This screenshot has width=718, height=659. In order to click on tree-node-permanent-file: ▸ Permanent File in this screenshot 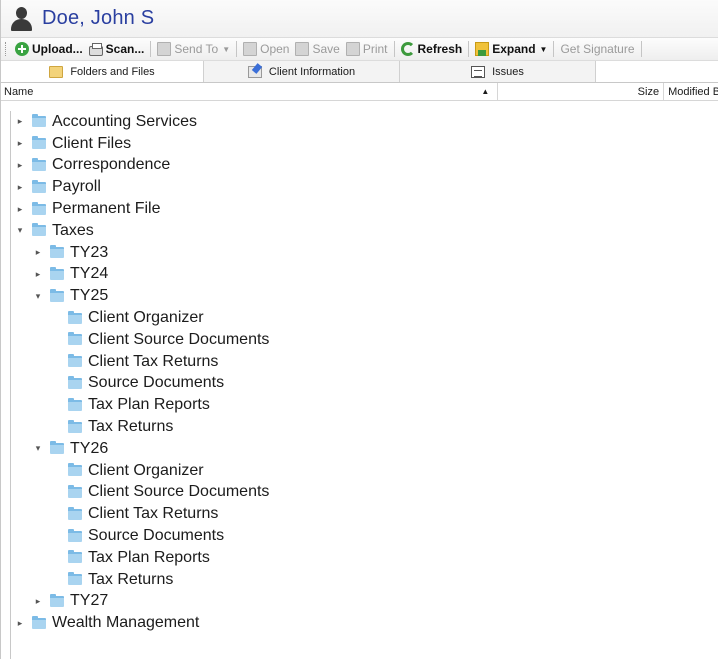, I will do `click(364, 209)`.